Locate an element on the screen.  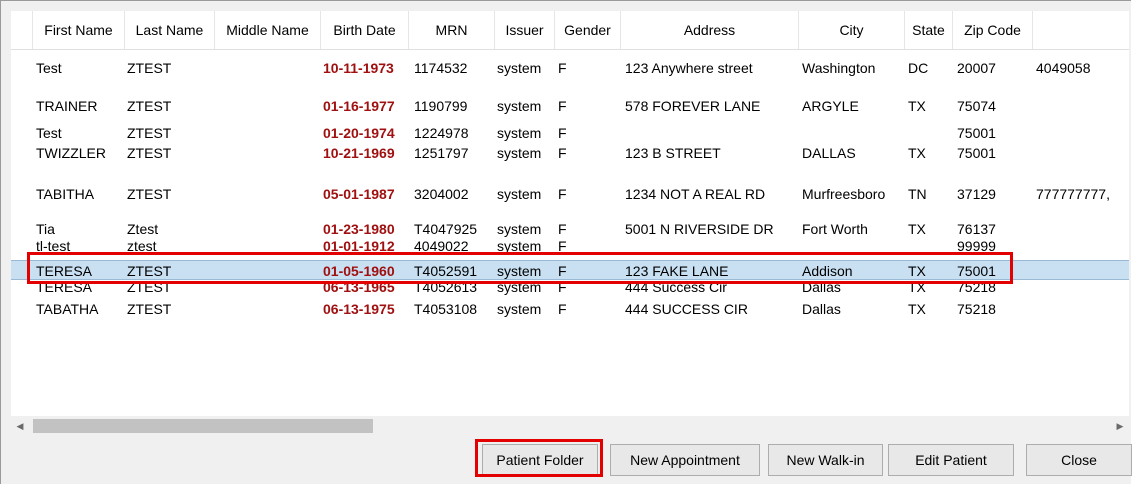
cell-last: Ztest is located at coordinates (143, 229).